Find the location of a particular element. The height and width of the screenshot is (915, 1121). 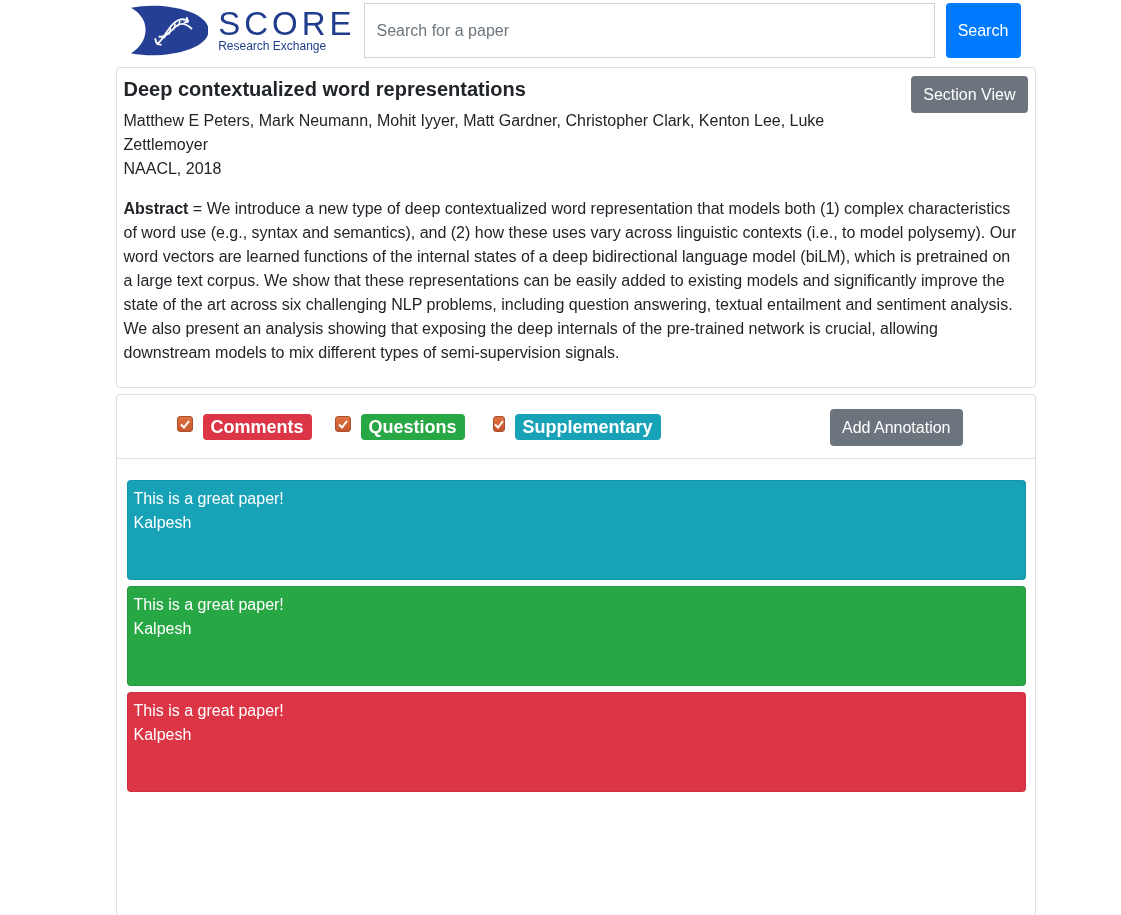

logo-title: SCORE is located at coordinates (287, 23).